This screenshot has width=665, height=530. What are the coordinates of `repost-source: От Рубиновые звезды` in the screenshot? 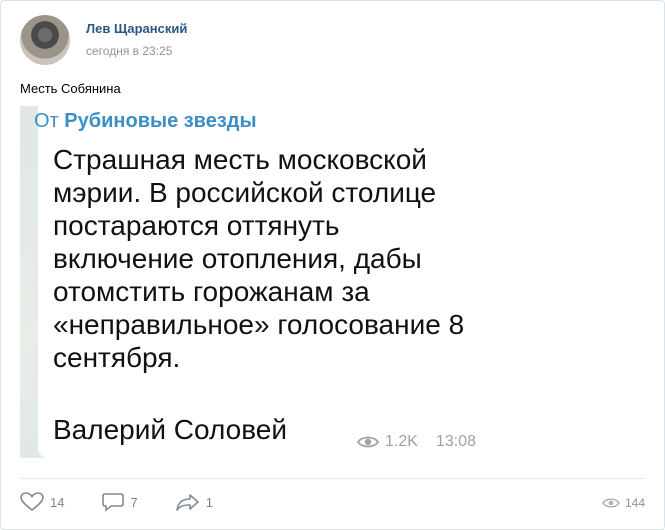 It's located at (145, 121).